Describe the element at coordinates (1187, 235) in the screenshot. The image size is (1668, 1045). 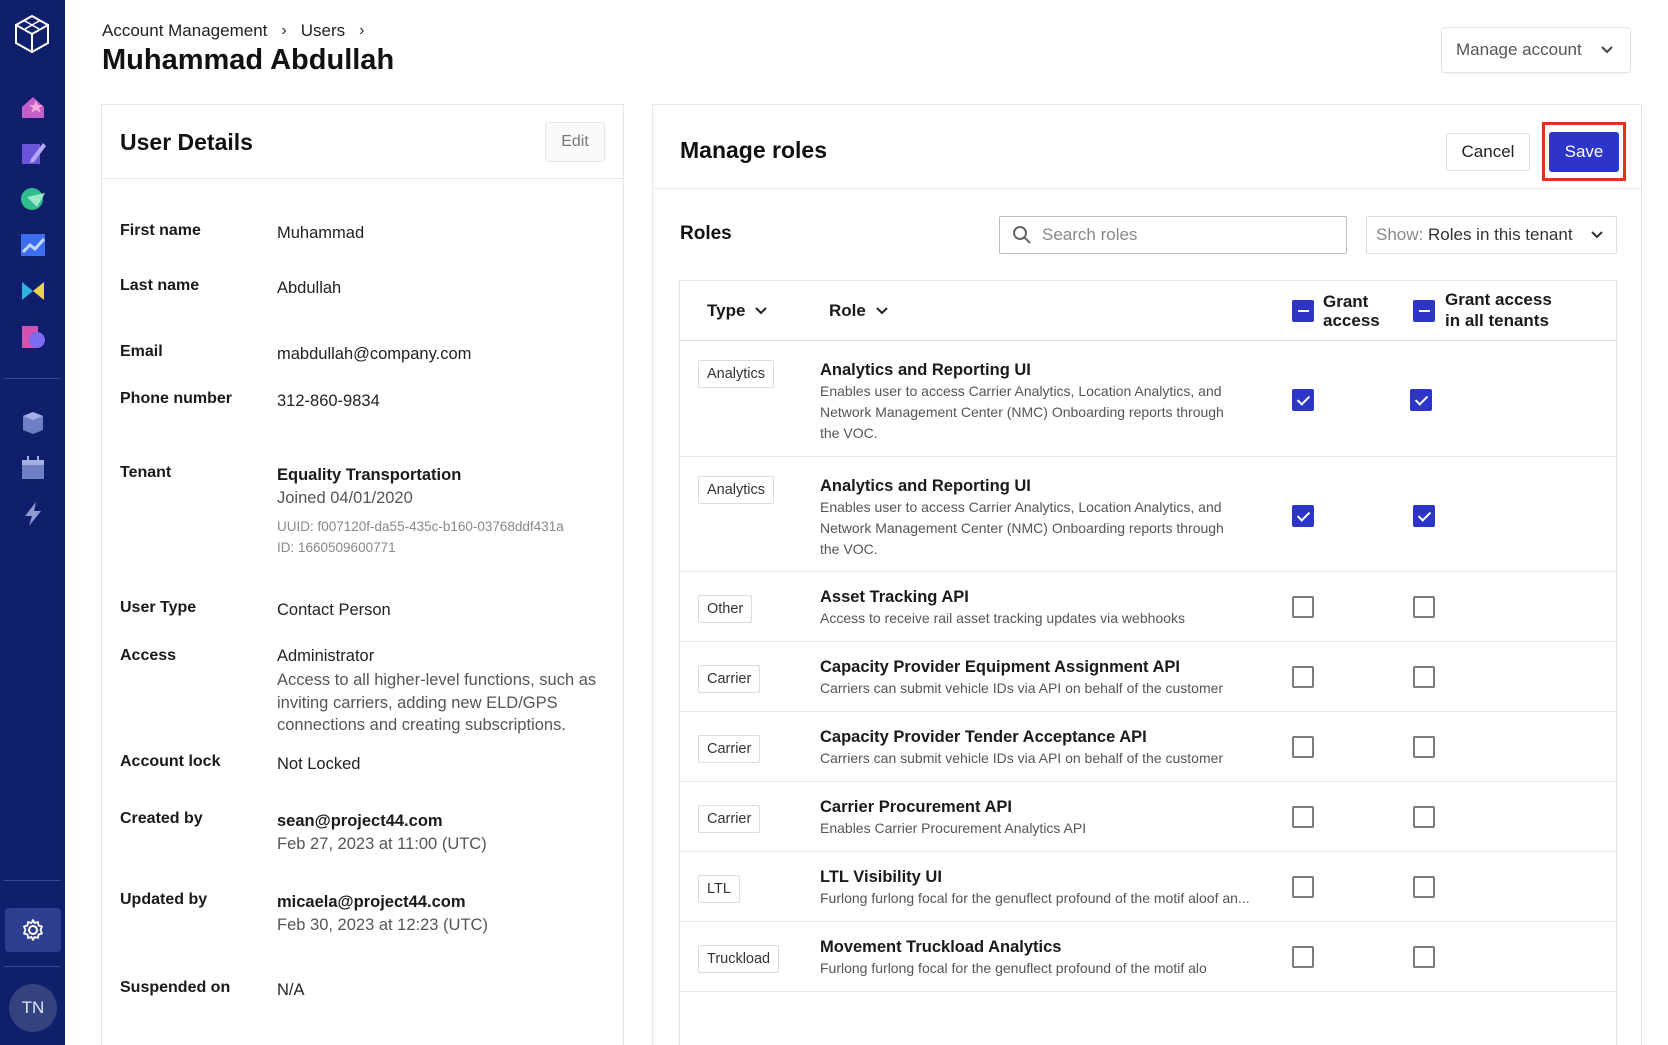
I see `search-input` at that location.